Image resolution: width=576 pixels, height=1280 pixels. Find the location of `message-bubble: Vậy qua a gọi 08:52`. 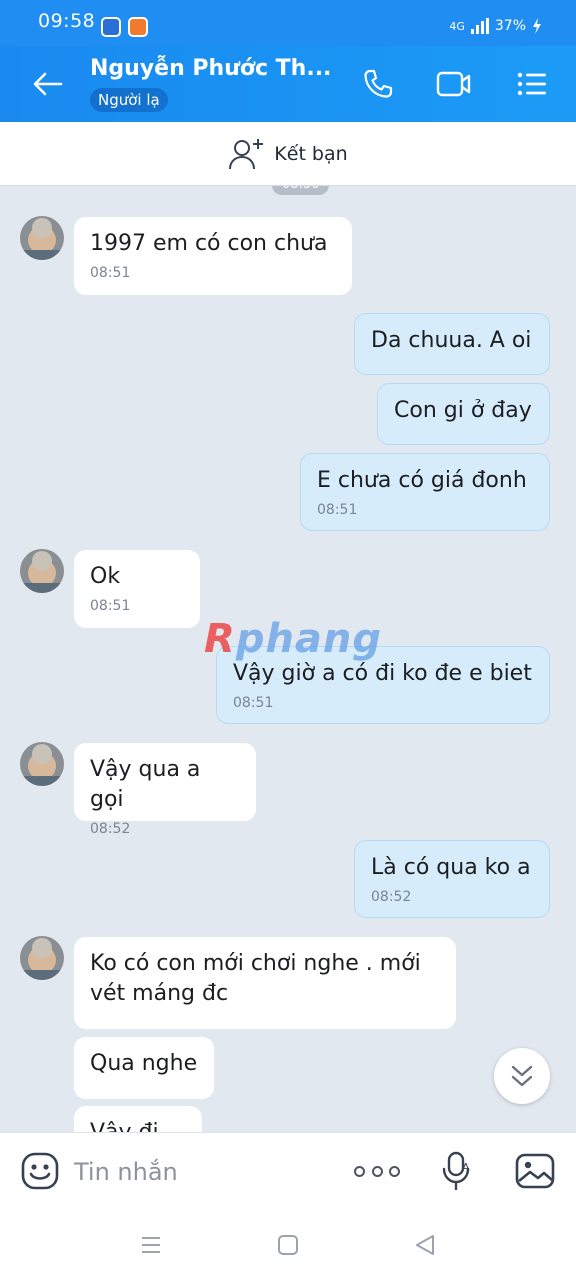

message-bubble: Vậy qua a gọi 08:52 is located at coordinates (165, 790).